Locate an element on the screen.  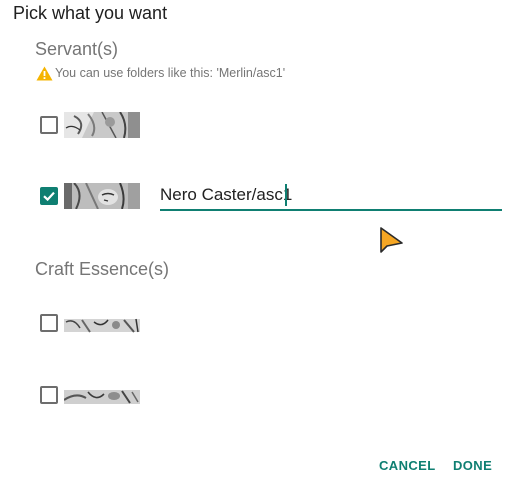
servants-section-title: Servant(s) is located at coordinates (77, 49).